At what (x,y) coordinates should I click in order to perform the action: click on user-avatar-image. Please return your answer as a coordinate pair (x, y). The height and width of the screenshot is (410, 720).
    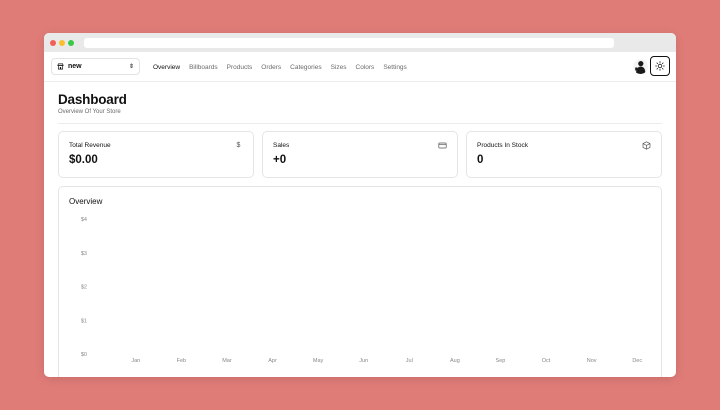
    Looking at the image, I should click on (640, 66).